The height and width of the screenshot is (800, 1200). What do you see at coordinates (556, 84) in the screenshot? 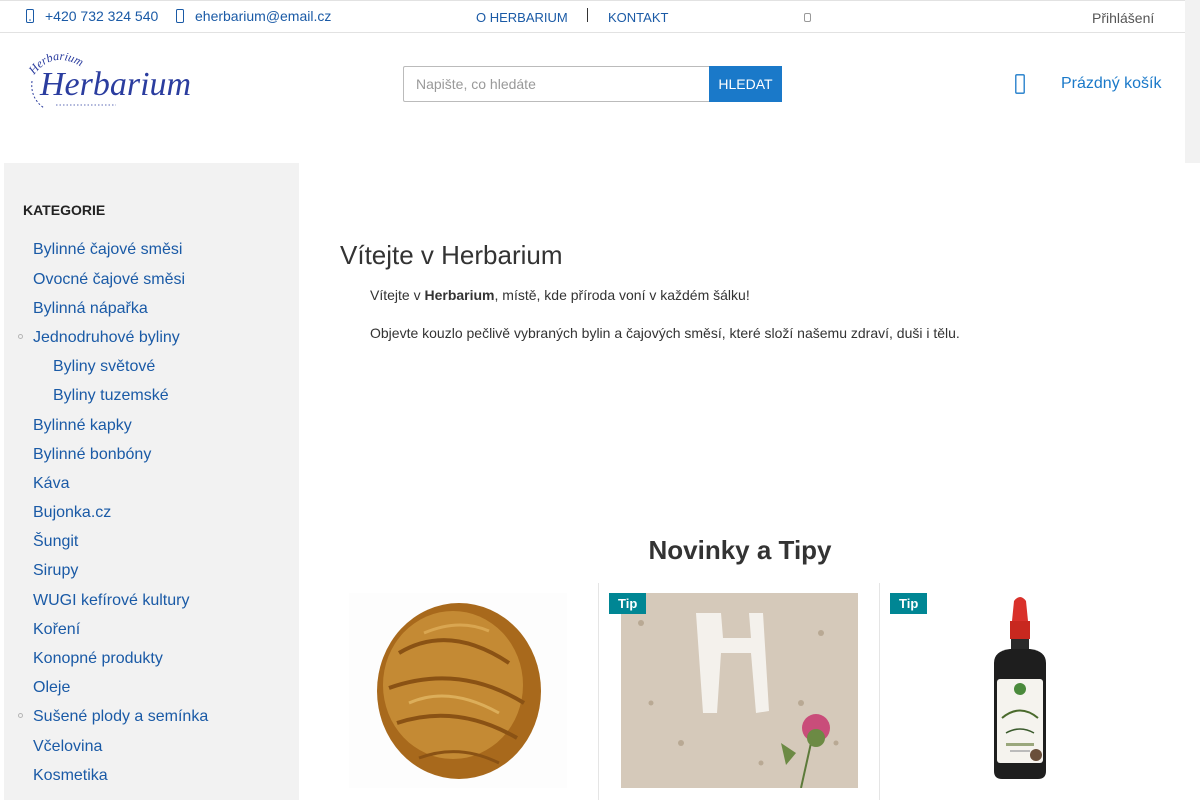
I see `search-input` at bounding box center [556, 84].